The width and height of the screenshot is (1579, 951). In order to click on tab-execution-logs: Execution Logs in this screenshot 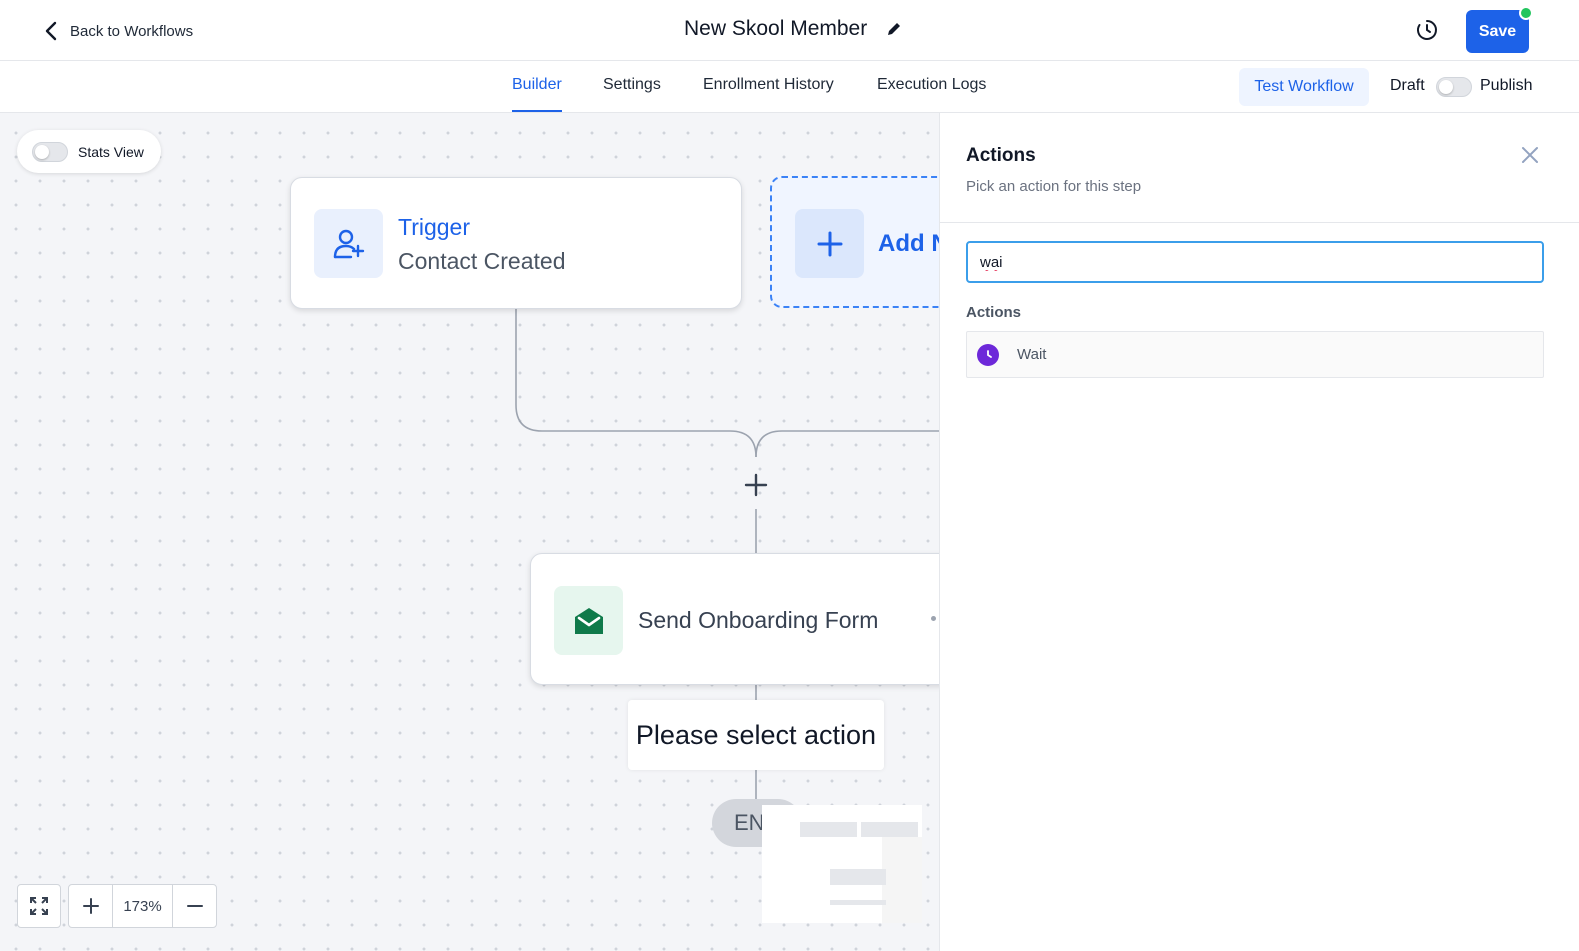, I will do `click(931, 94)`.